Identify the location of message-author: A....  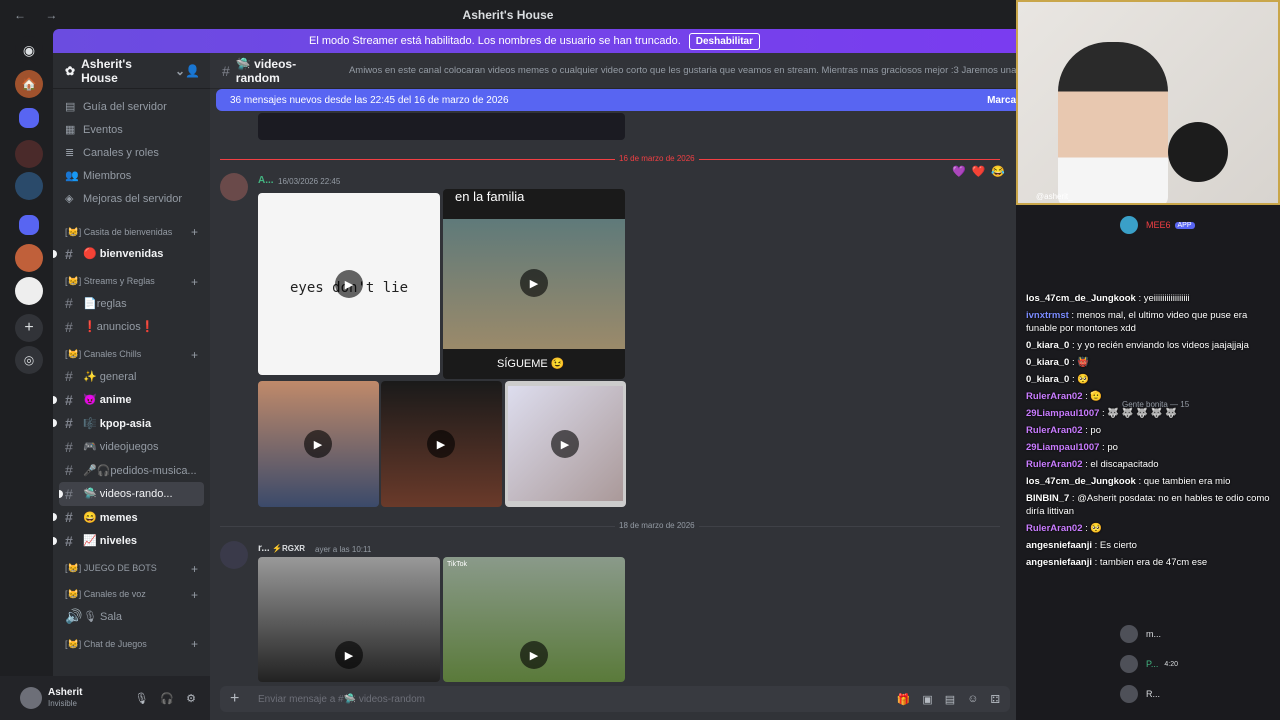
(266, 180).